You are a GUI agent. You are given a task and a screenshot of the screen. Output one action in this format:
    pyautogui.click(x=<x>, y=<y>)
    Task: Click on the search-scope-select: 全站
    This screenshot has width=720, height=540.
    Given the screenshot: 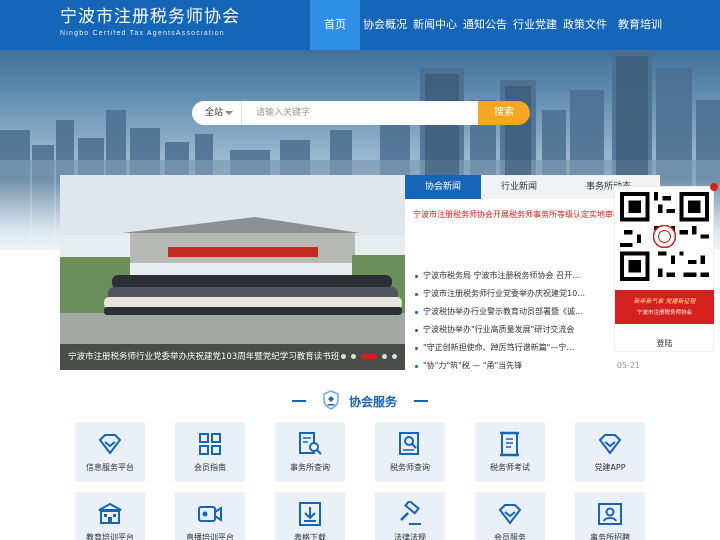 What is the action you would take?
    pyautogui.click(x=217, y=113)
    